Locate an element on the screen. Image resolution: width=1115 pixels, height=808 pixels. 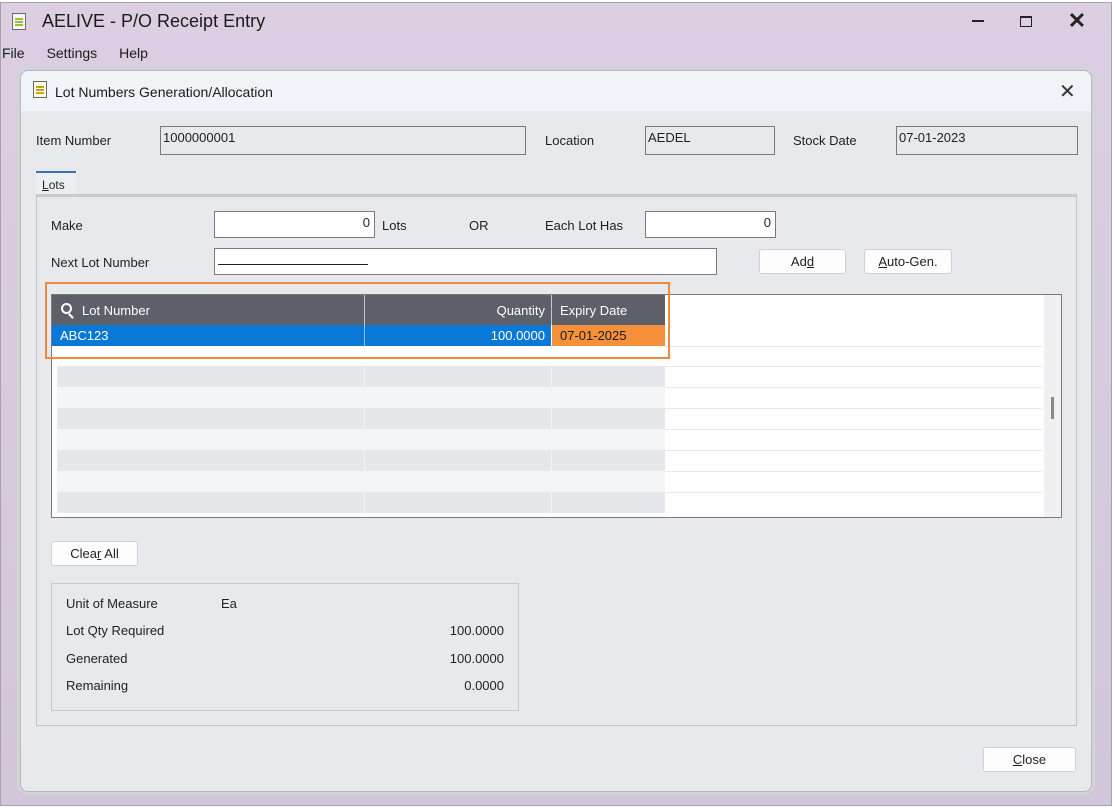
add-button-label: Ad is located at coordinates (798, 261).